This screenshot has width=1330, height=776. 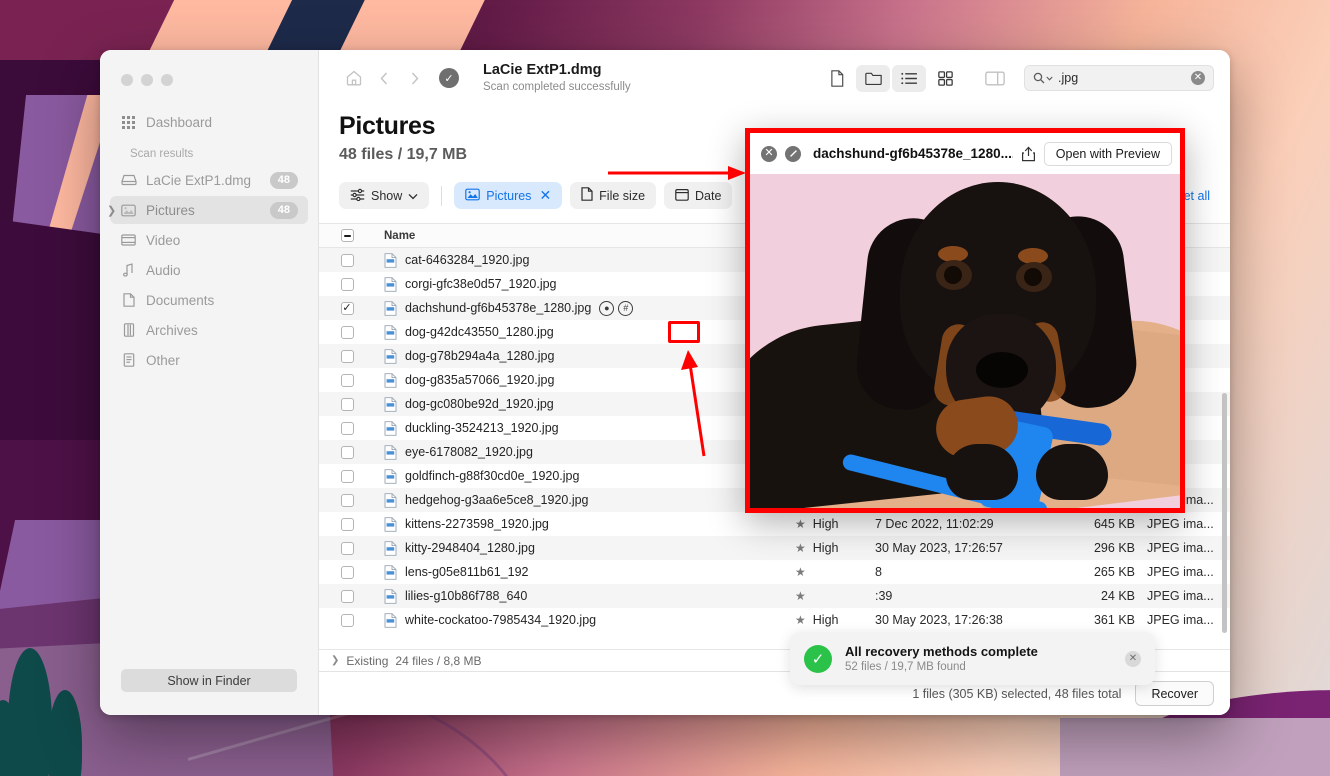 I want to click on cell-name: goldfinch-g88f30cd0e_1920.jpg, so click(x=581, y=476).